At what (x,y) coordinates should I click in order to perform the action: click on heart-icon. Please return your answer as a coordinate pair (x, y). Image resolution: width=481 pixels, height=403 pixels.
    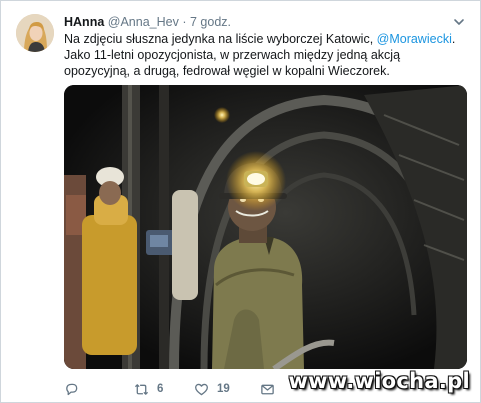
    Looking at the image, I should click on (201, 389).